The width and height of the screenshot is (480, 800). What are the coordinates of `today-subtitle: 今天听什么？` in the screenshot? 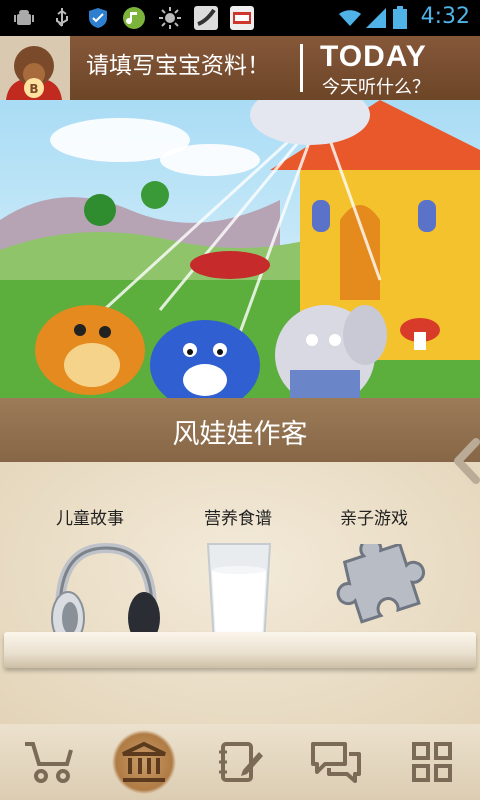 It's located at (376, 87).